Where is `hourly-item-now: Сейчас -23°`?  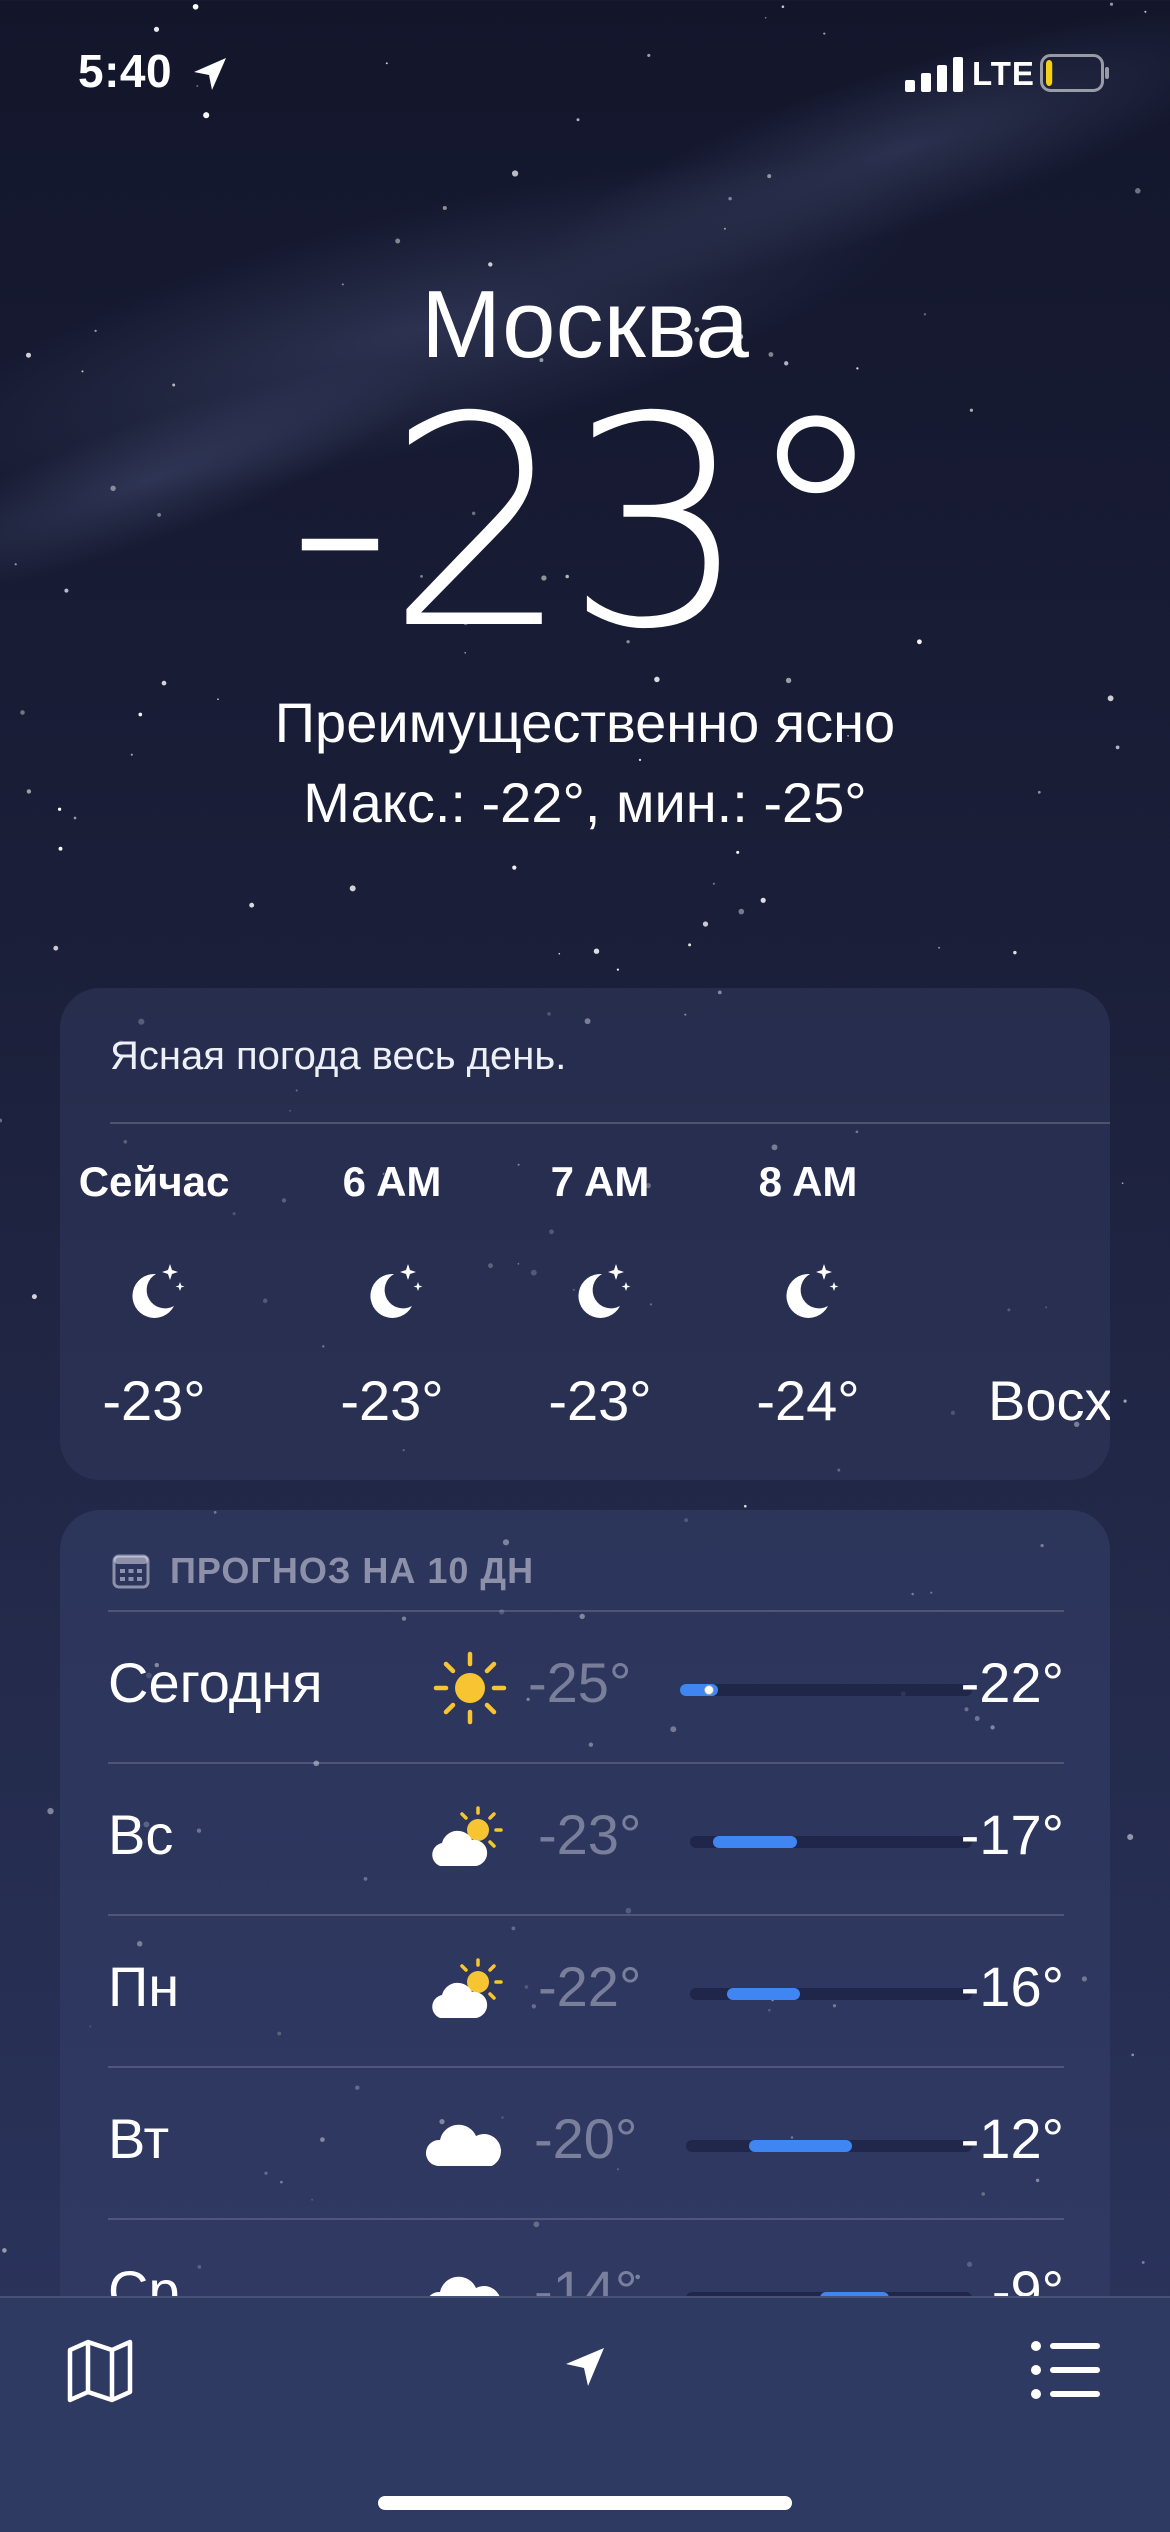 hourly-item-now: Сейчас -23° is located at coordinates (154, 1308).